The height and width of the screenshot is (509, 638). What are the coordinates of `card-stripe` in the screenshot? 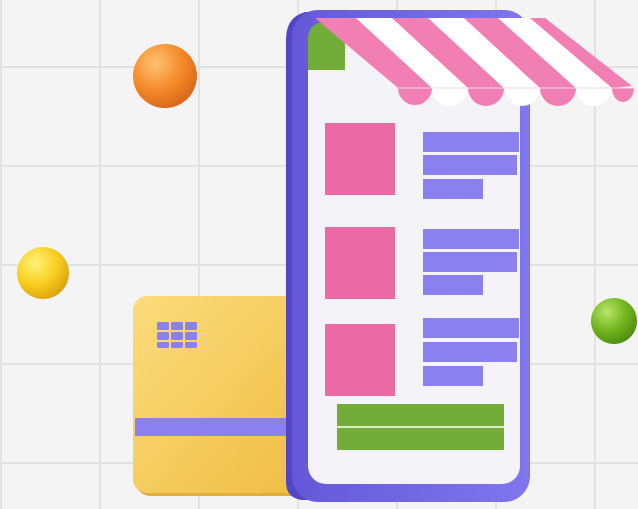 It's located at (220, 427).